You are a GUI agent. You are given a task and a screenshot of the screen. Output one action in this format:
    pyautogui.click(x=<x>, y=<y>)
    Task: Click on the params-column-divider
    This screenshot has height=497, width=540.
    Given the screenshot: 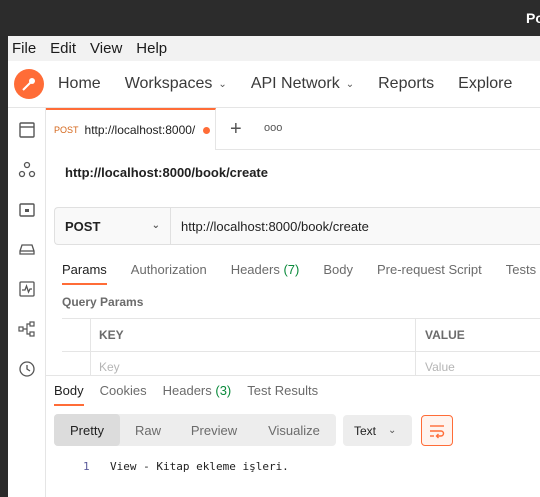 What is the action you would take?
    pyautogui.click(x=415, y=347)
    